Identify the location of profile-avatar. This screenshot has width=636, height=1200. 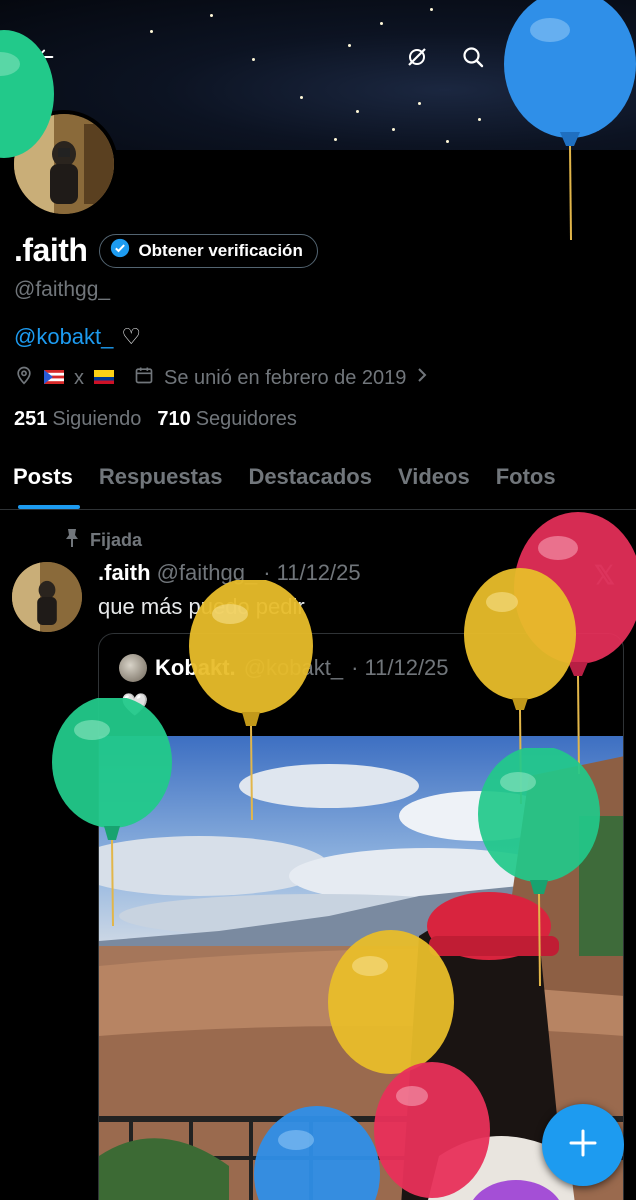
(64, 164).